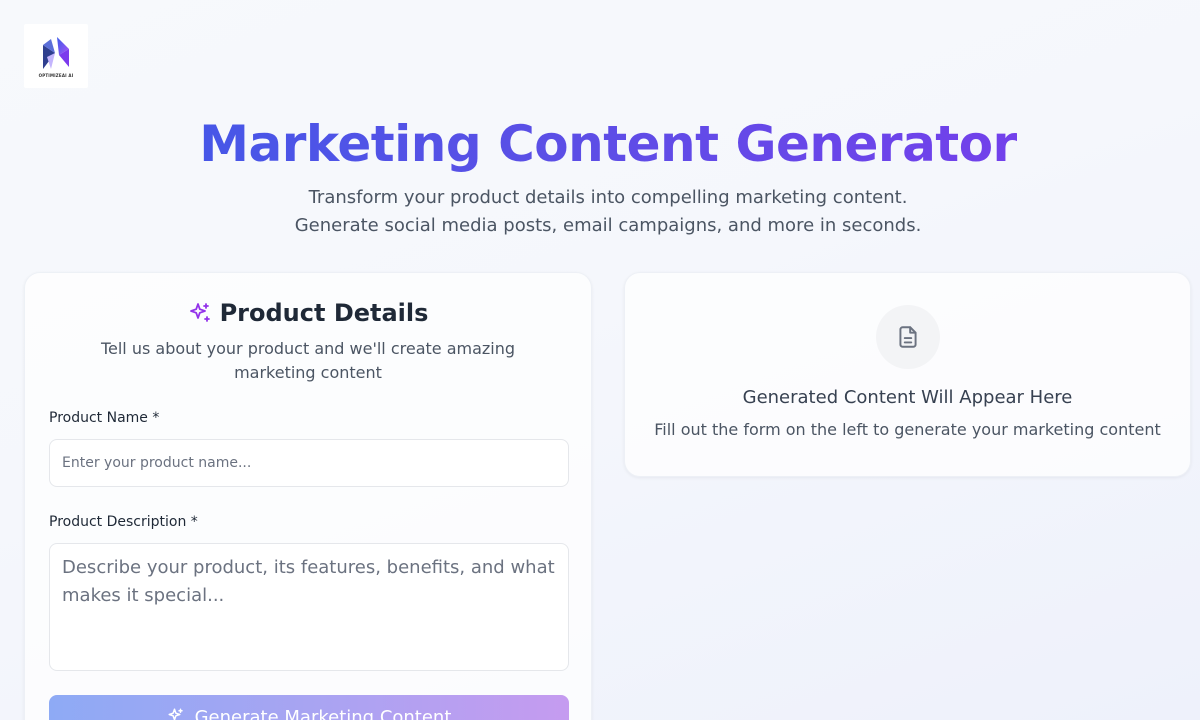 This screenshot has height=720, width=1200. Describe the element at coordinates (56, 52) in the screenshot. I see `logo-mark-icon` at that location.